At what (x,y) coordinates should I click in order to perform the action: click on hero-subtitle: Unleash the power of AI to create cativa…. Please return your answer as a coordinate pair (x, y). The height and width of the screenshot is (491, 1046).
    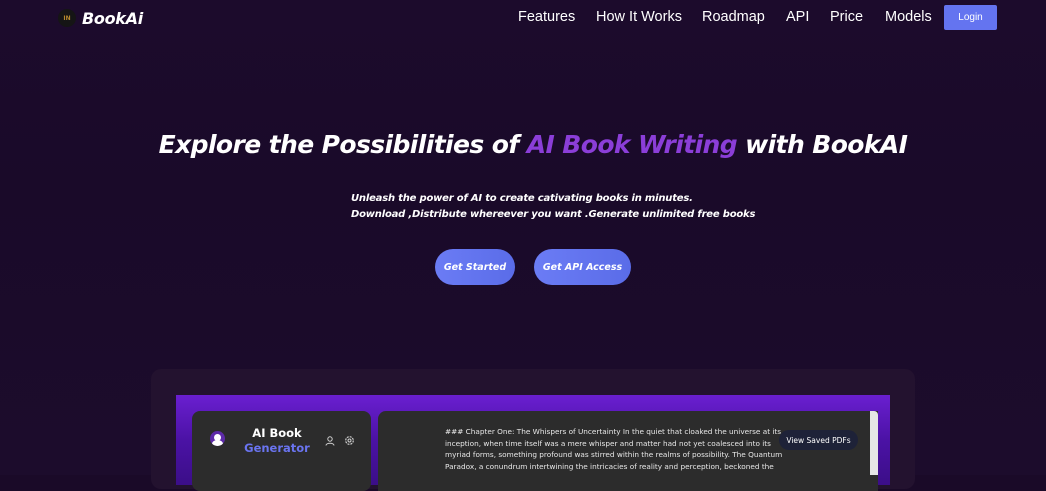
    Looking at the image, I should click on (553, 207).